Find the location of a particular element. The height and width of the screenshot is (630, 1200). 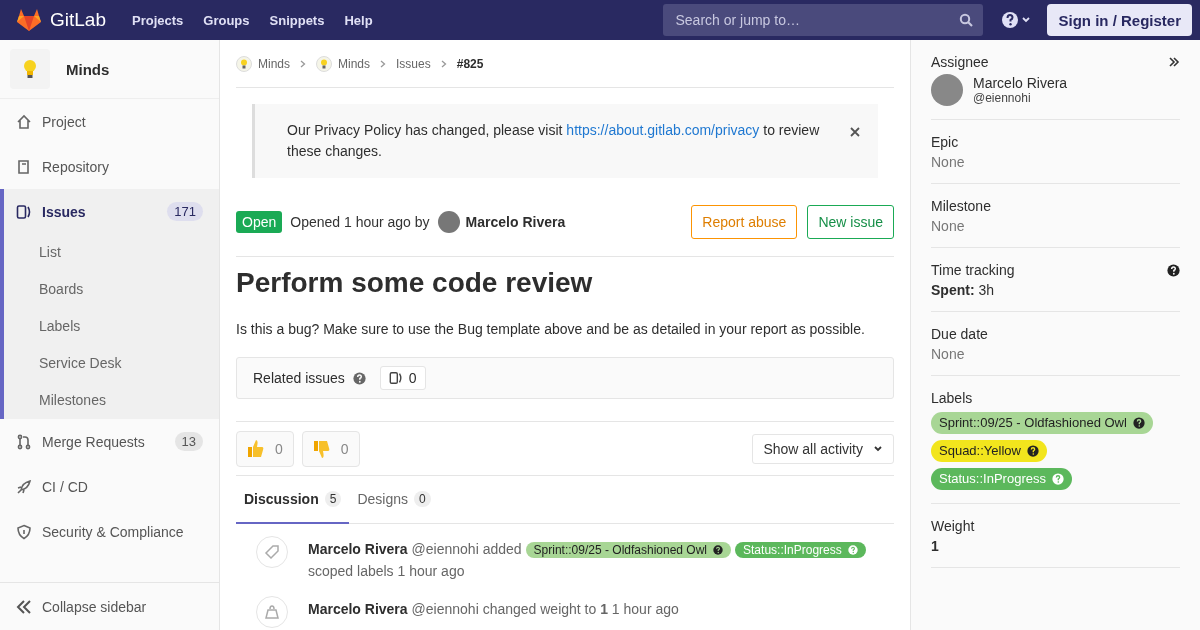

sidebar-subitem: Service Desk is located at coordinates (111, 363).